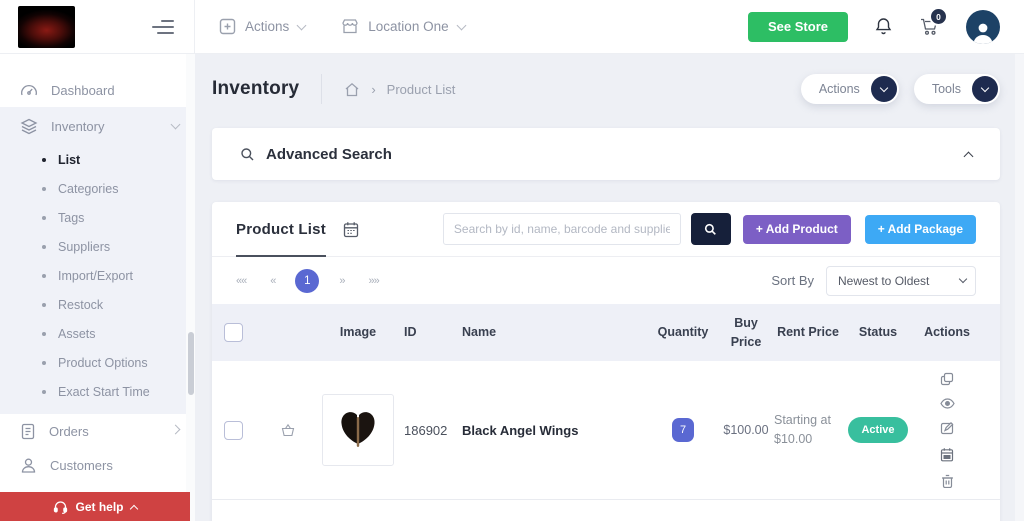  I want to click on collapse-chevron-icon, so click(968, 156).